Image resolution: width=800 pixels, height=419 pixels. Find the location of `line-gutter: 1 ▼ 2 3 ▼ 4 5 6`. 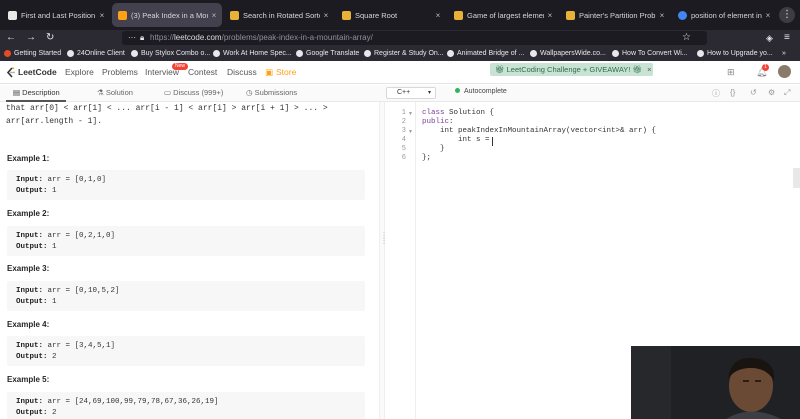

line-gutter: 1 ▼ 2 3 ▼ 4 5 6 is located at coordinates (401, 260).